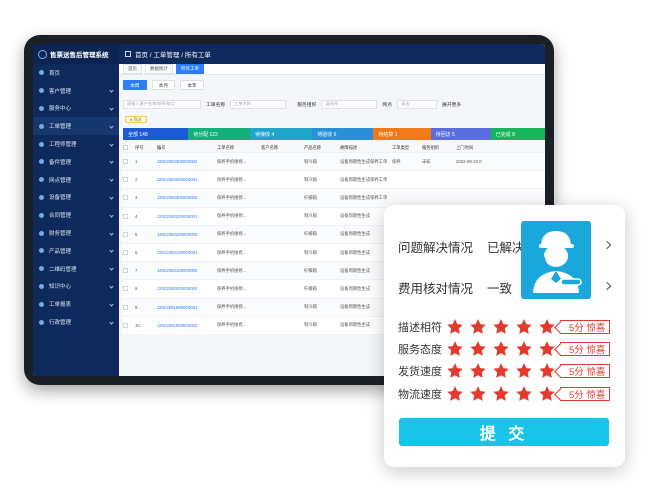 This screenshot has width=650, height=500. Describe the element at coordinates (60, 109) in the screenshot. I see `sidebar-item-label: 服务中心` at that location.